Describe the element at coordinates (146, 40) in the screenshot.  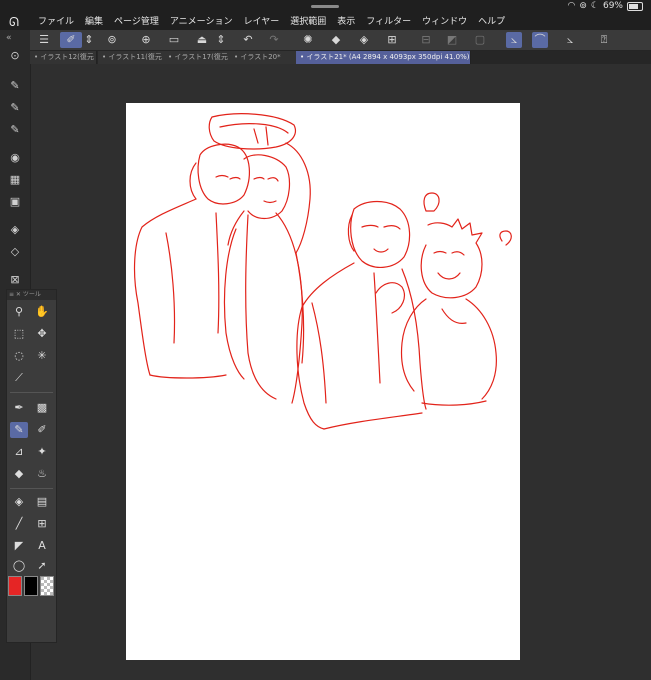
I see `new-file-icon: ⊕` at that location.